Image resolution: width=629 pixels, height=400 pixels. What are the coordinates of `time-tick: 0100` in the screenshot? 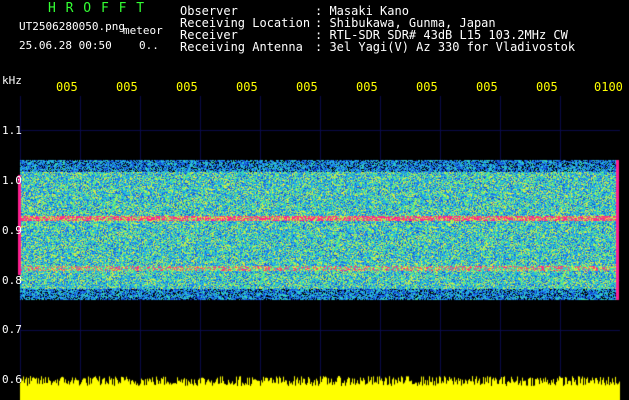 It's located at (608, 87).